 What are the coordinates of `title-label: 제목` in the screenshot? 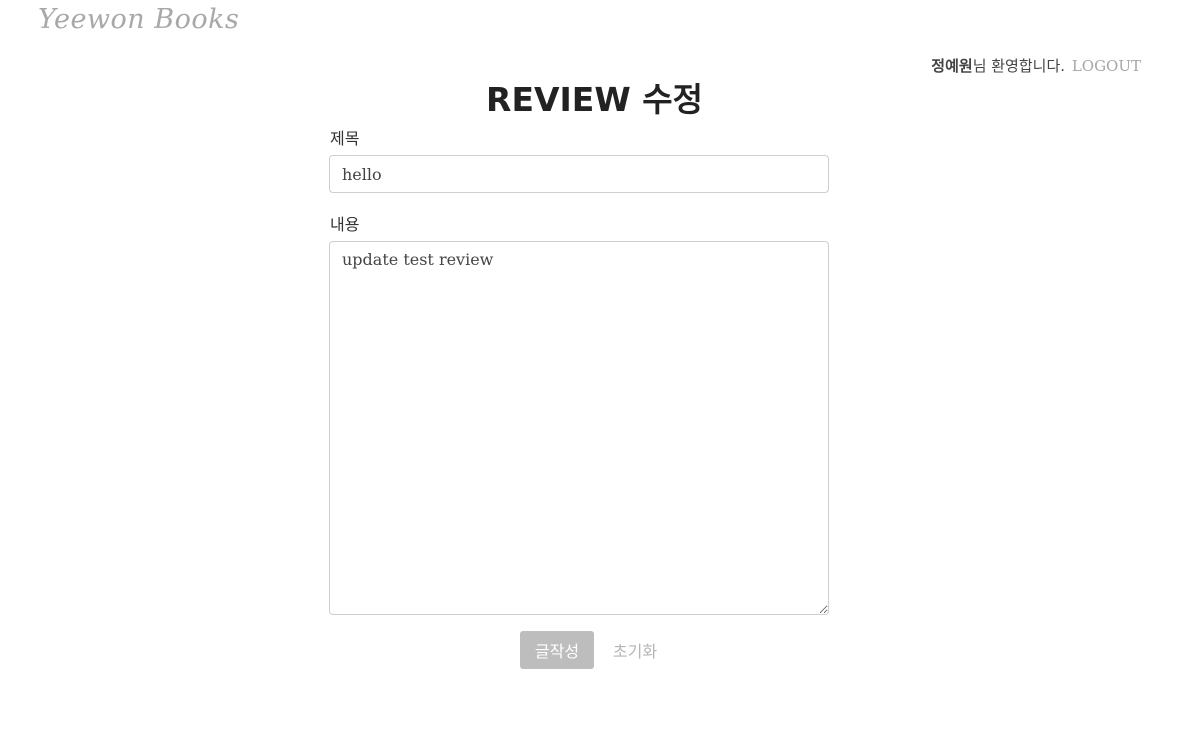 It's located at (345, 138).